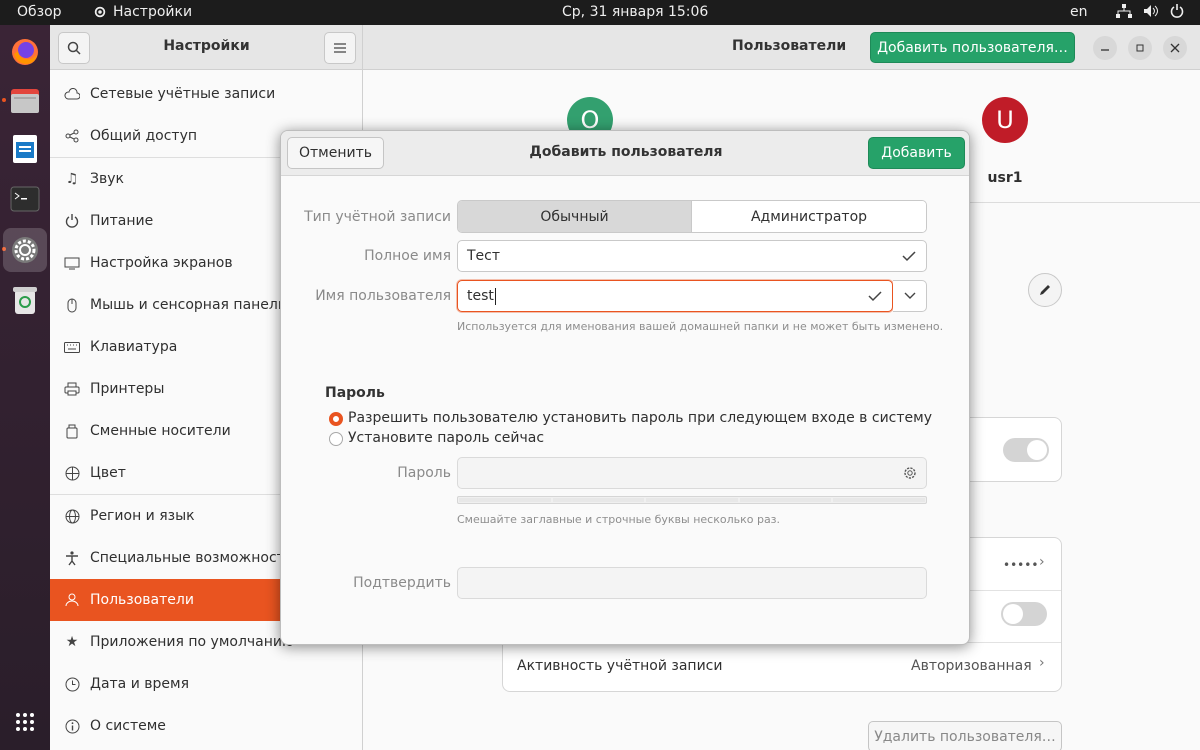  Describe the element at coordinates (692, 583) in the screenshot. I see `confirm-password-input` at that location.